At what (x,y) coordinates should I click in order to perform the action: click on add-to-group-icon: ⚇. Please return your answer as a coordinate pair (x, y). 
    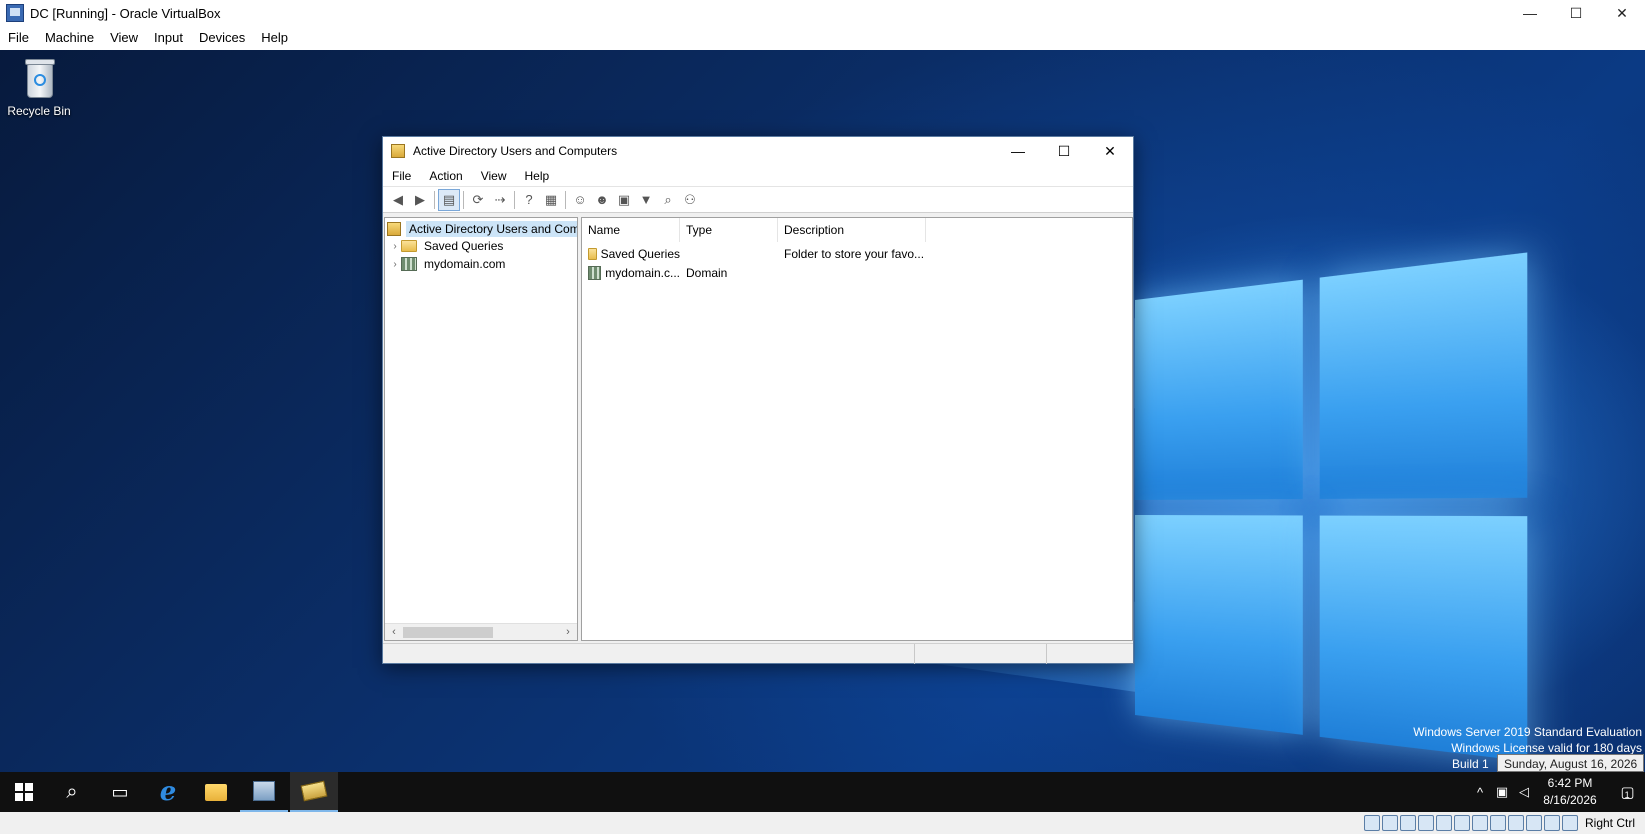
    Looking at the image, I should click on (690, 200).